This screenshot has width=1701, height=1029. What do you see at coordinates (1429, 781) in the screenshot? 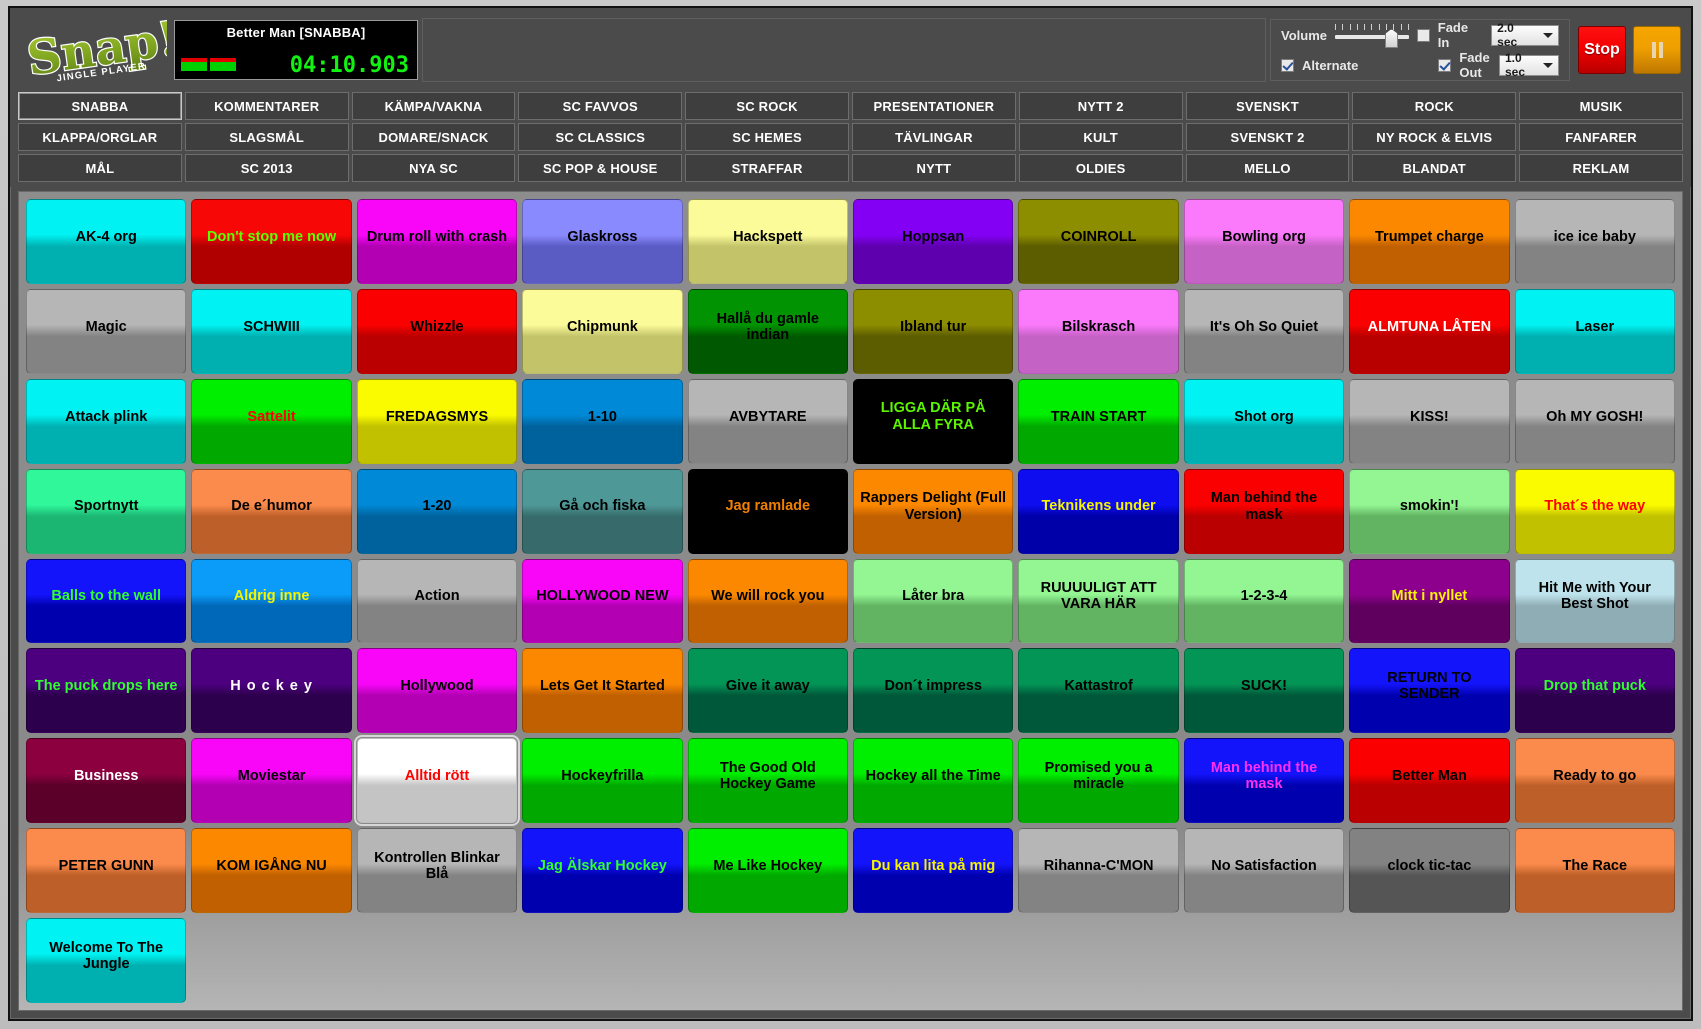
I see `jingle-button: Better Man` at bounding box center [1429, 781].